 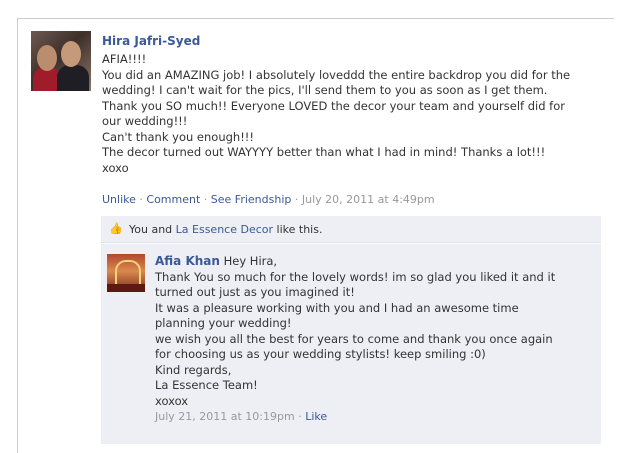 What do you see at coordinates (206, 385) in the screenshot?
I see `comment-line: La Essence Team!` at bounding box center [206, 385].